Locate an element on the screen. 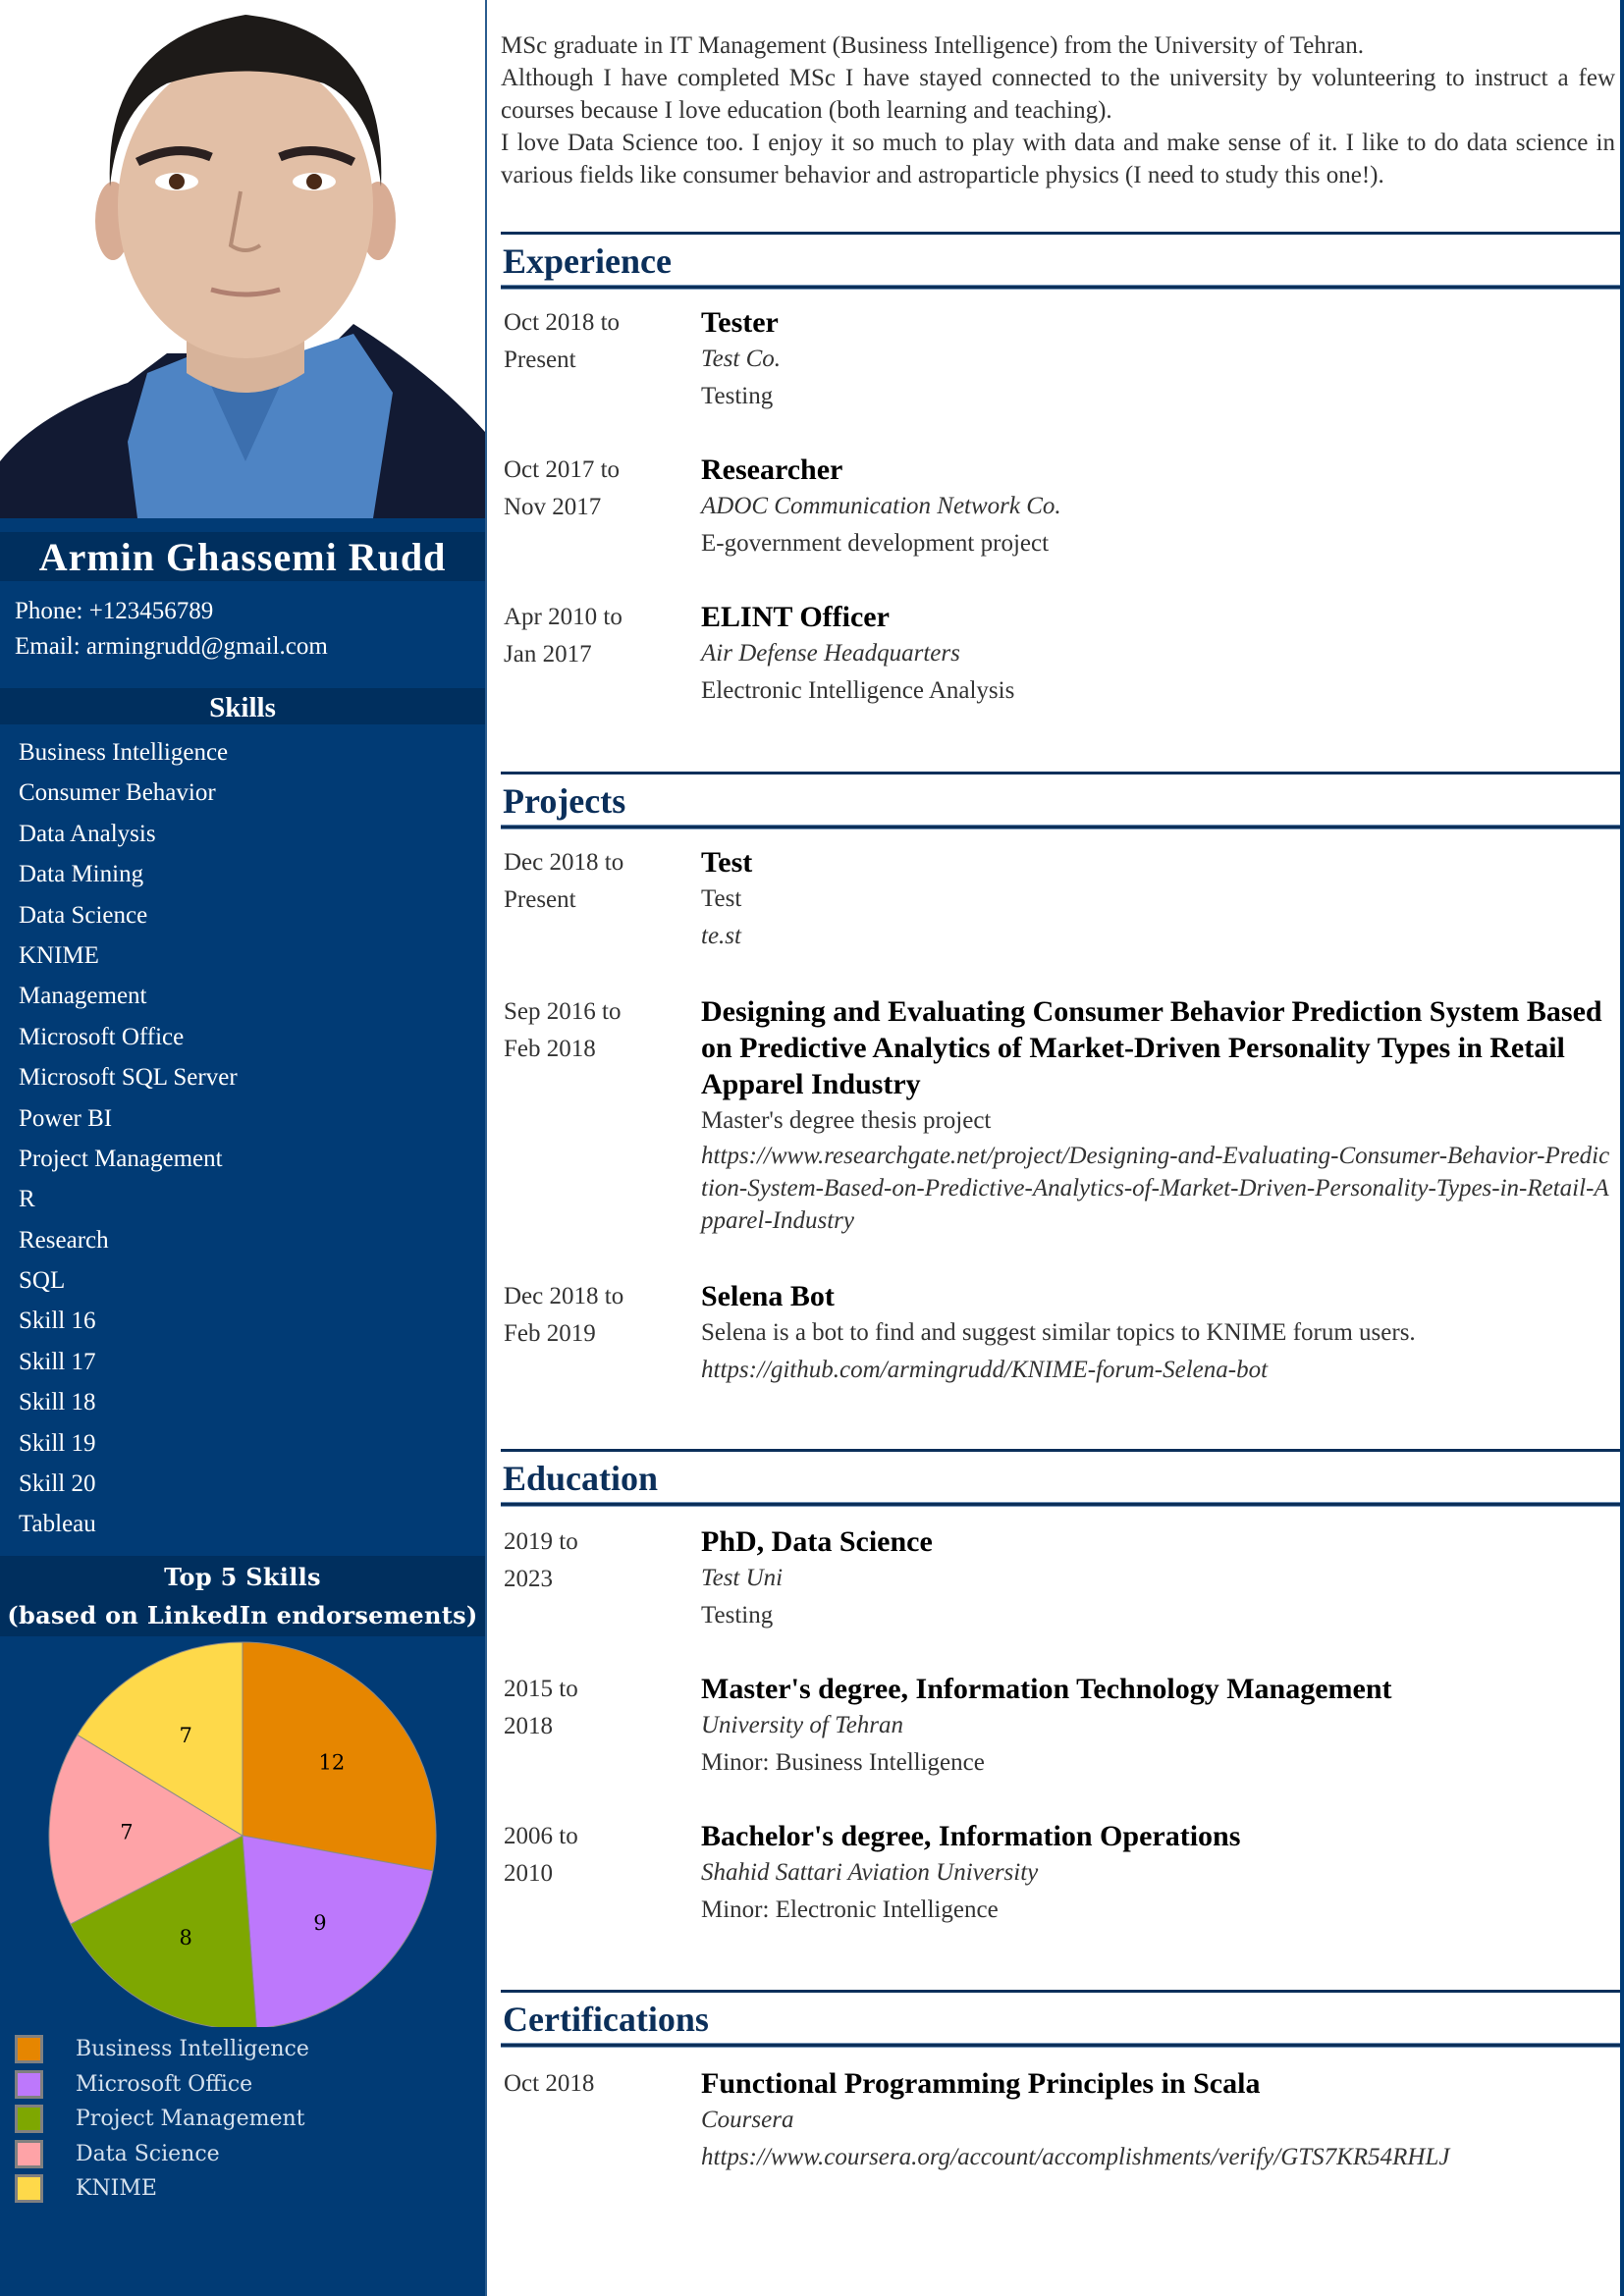  pie-data-label: 8 is located at coordinates (185, 1937).